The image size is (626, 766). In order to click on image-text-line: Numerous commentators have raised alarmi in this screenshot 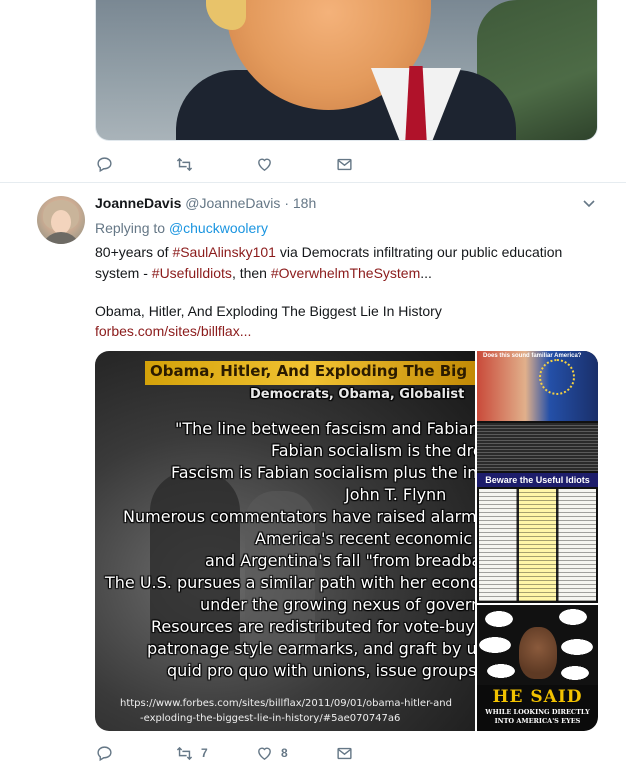, I will do `click(299, 516)`.